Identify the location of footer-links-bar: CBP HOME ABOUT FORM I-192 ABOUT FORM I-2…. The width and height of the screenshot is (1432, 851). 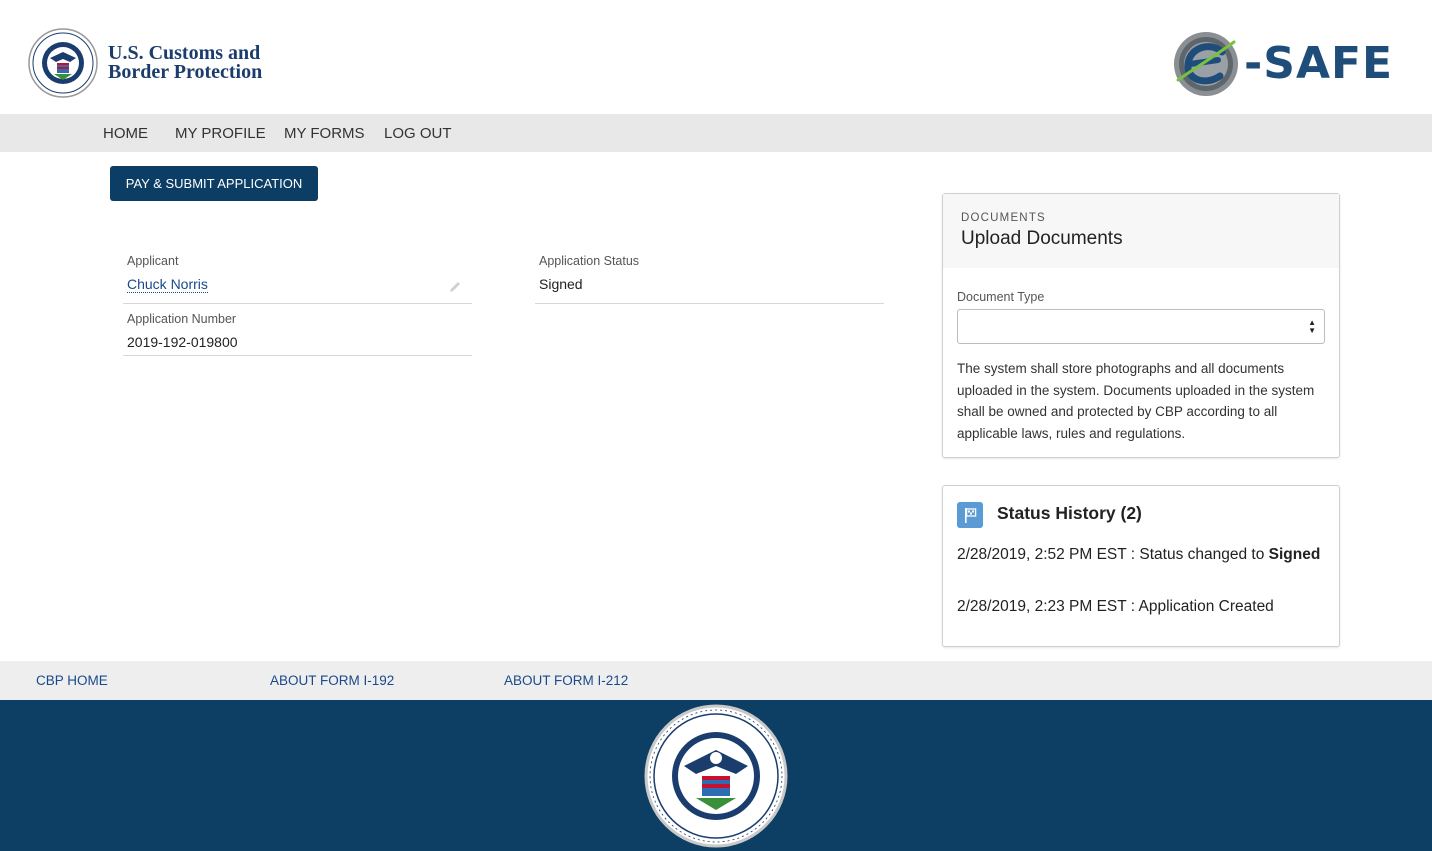
(716, 680).